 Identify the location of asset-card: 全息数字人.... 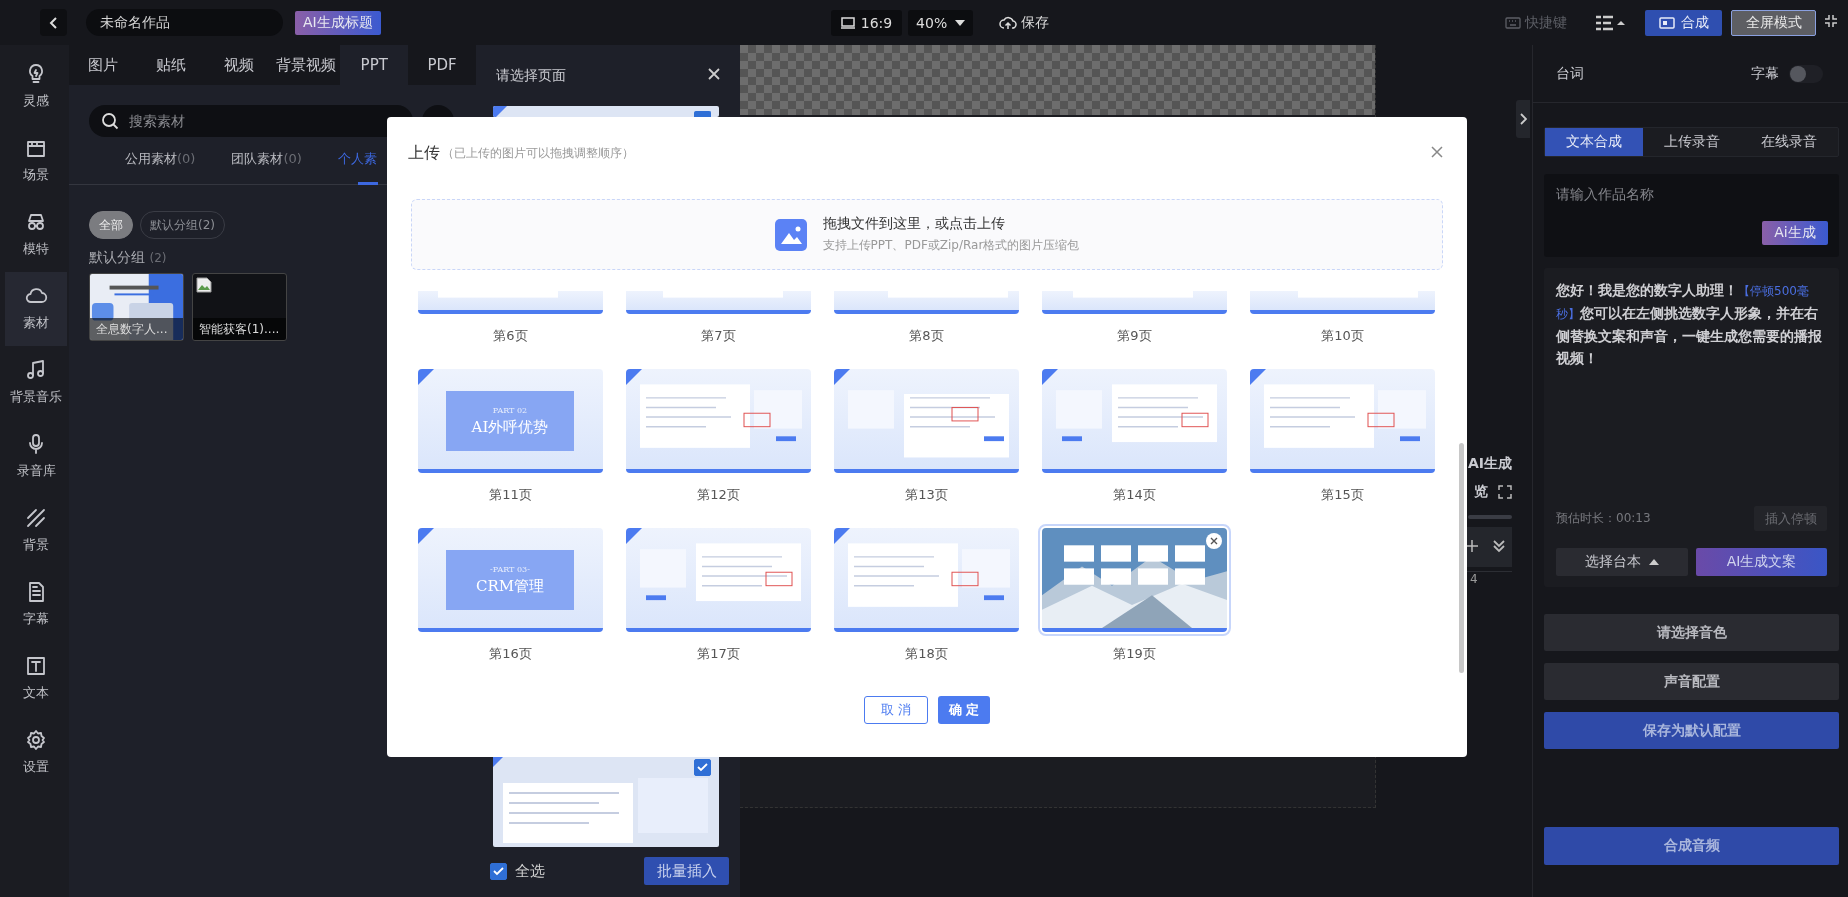
(136, 307).